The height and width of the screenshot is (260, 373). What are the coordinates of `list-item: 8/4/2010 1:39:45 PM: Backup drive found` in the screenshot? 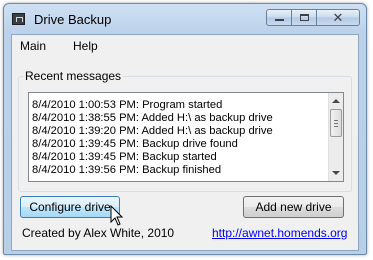 It's located at (152, 144).